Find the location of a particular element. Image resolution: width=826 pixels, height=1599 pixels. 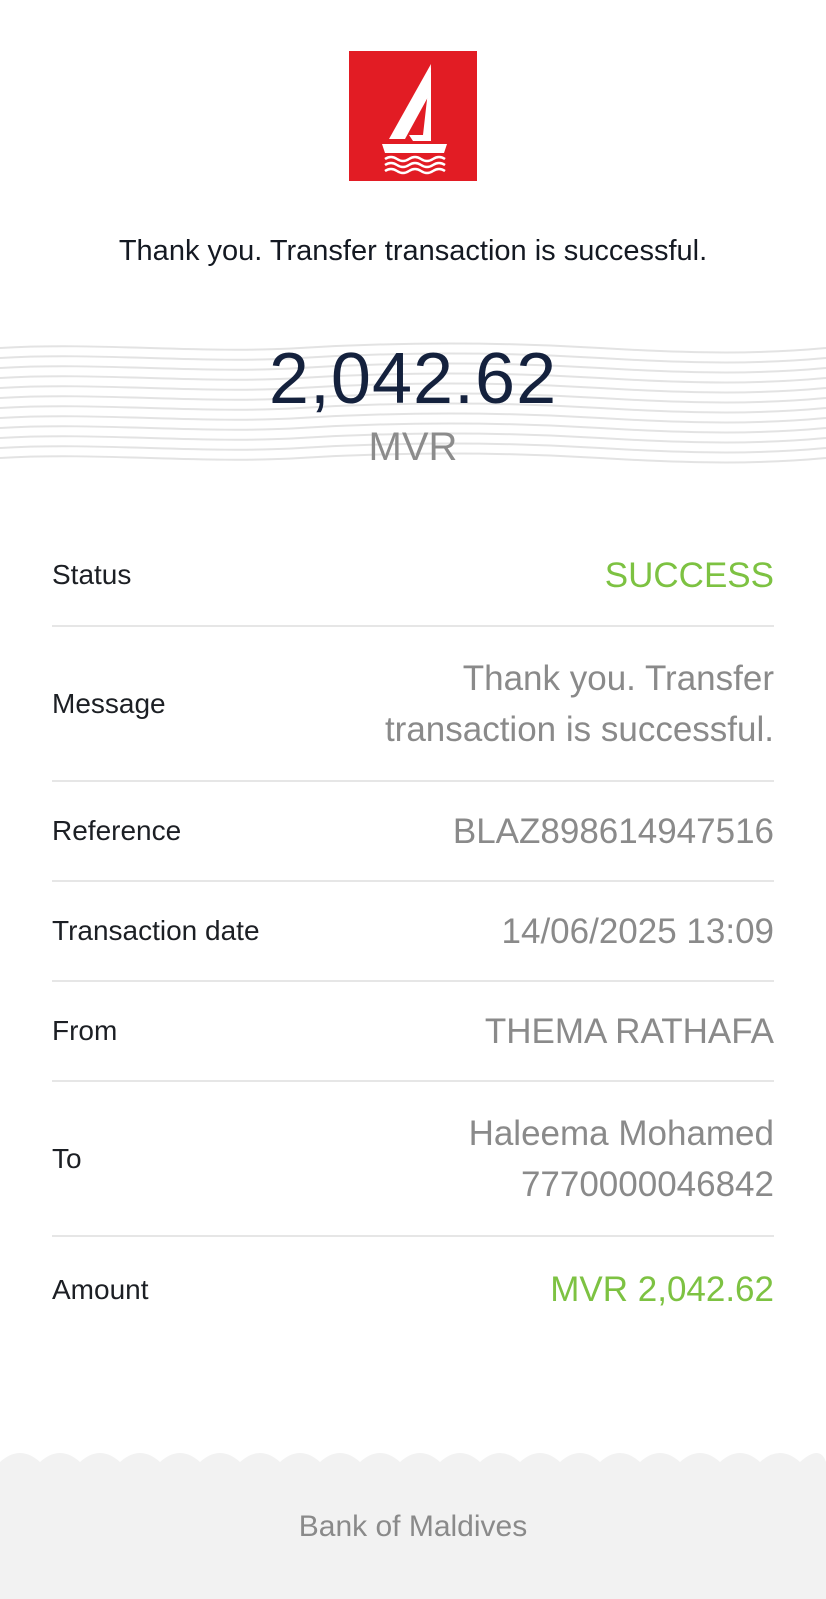

sailboat-logo-icon is located at coordinates (413, 116).